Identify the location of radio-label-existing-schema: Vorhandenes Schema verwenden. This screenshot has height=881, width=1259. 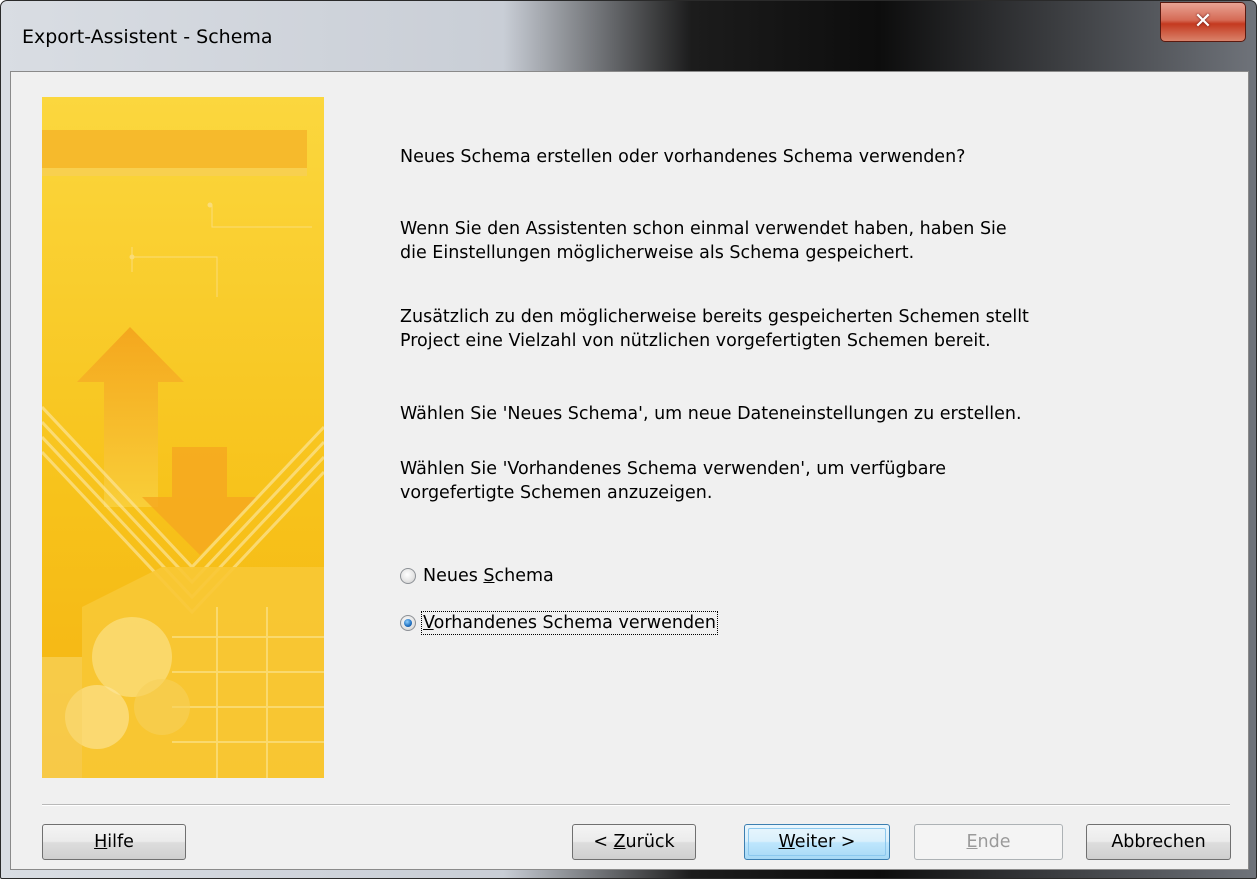
(569, 623).